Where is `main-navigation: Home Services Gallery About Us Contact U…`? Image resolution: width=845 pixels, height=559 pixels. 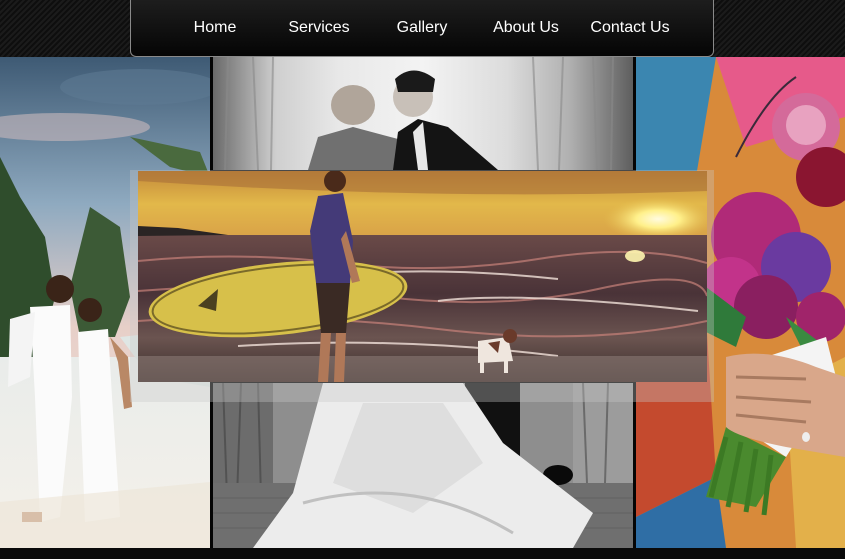 main-navigation: Home Services Gallery About Us Contact U… is located at coordinates (422, 28).